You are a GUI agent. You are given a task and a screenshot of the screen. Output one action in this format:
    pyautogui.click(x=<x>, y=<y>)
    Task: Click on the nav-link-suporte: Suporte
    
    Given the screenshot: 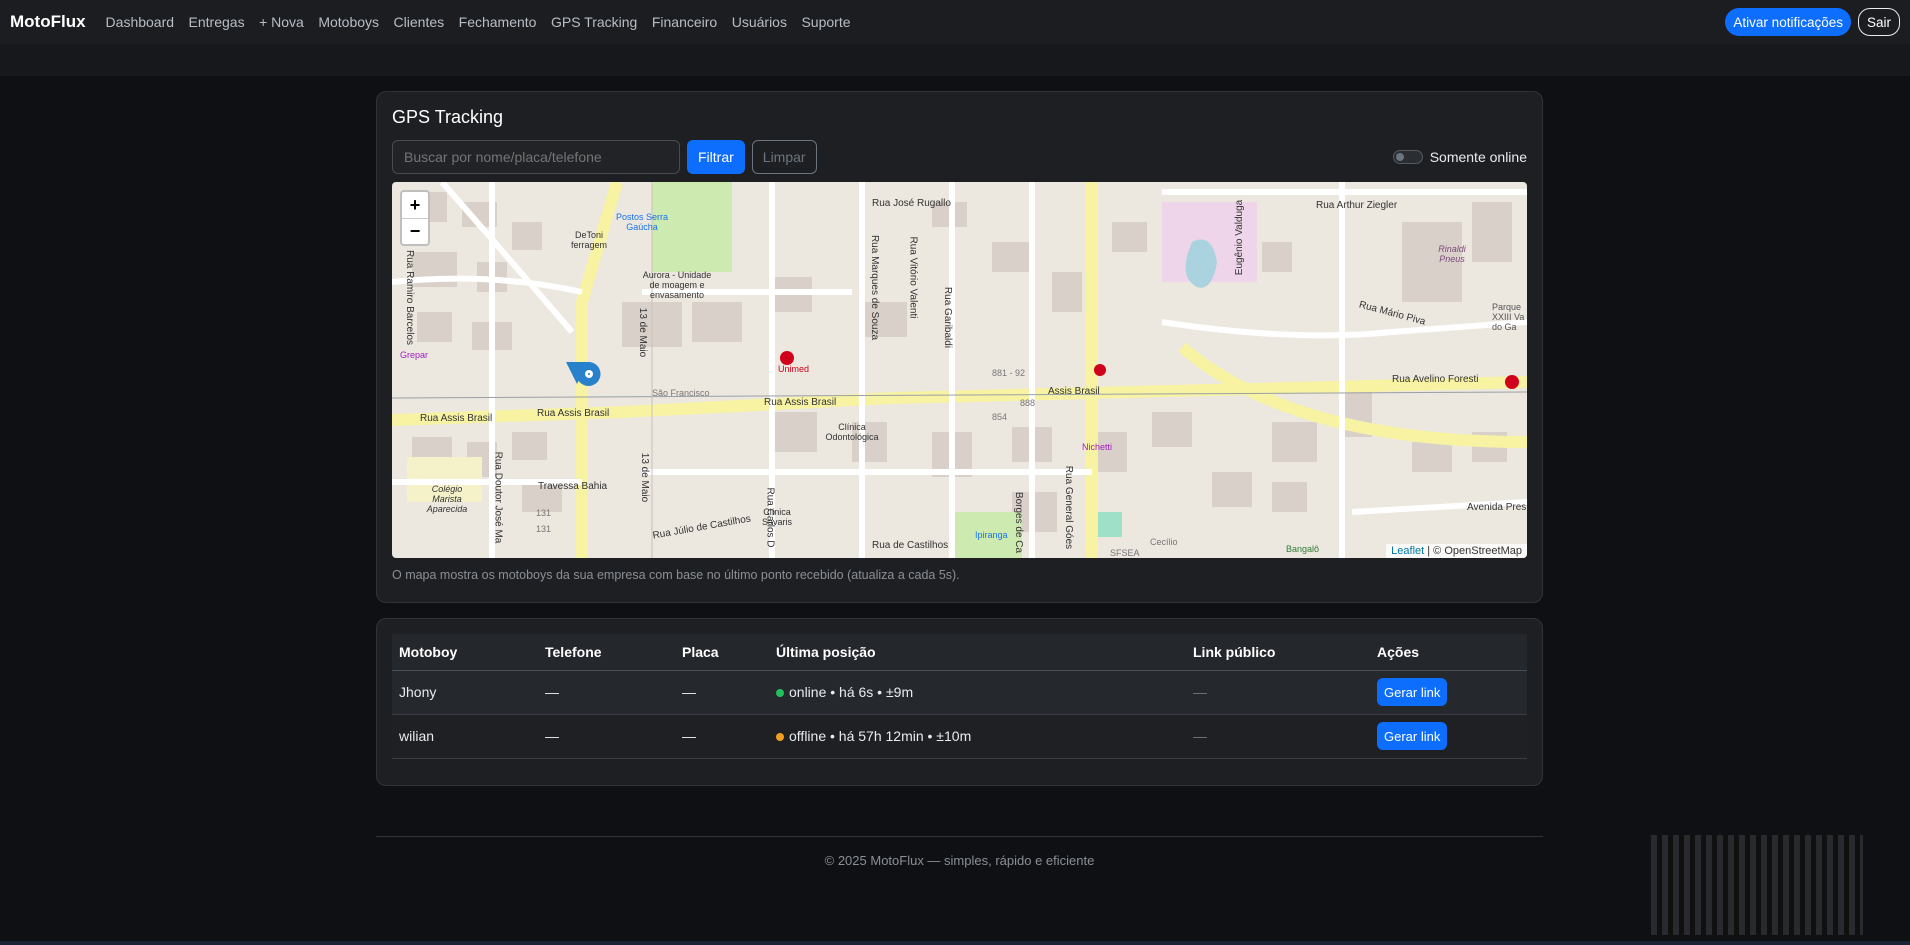 What is the action you would take?
    pyautogui.click(x=825, y=22)
    